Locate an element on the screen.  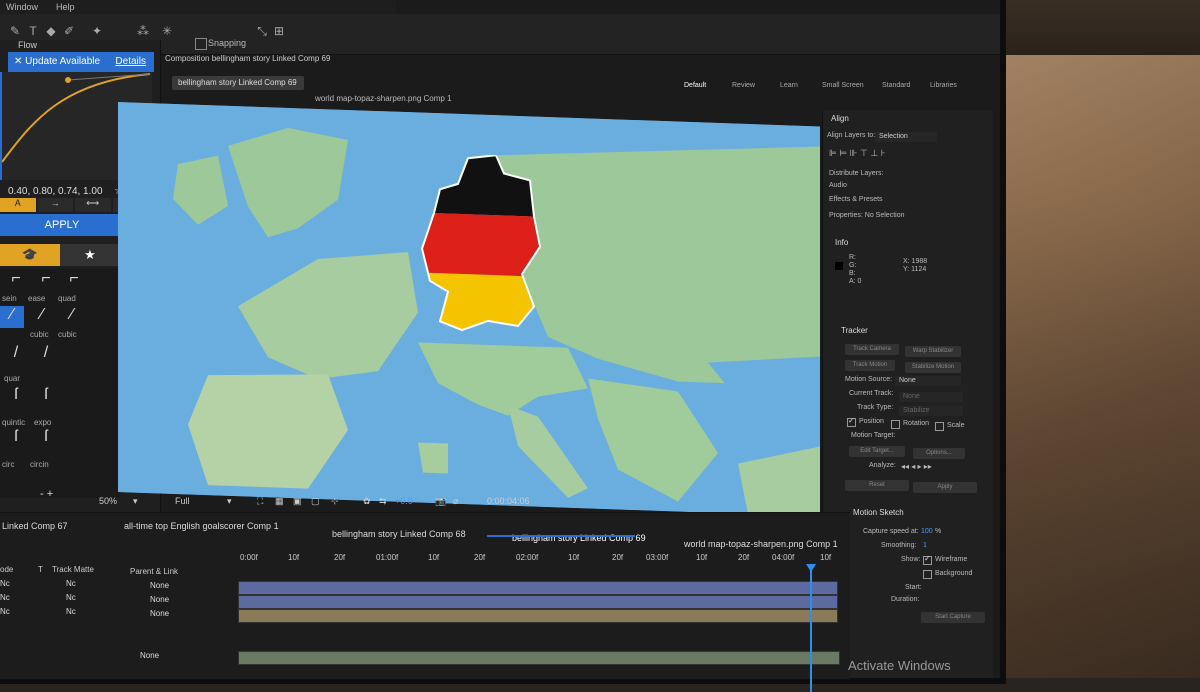
align-icons: ⊫ ⊨ ⊪ ⊤ ⊥ ⊦ is located at coordinates (857, 153).